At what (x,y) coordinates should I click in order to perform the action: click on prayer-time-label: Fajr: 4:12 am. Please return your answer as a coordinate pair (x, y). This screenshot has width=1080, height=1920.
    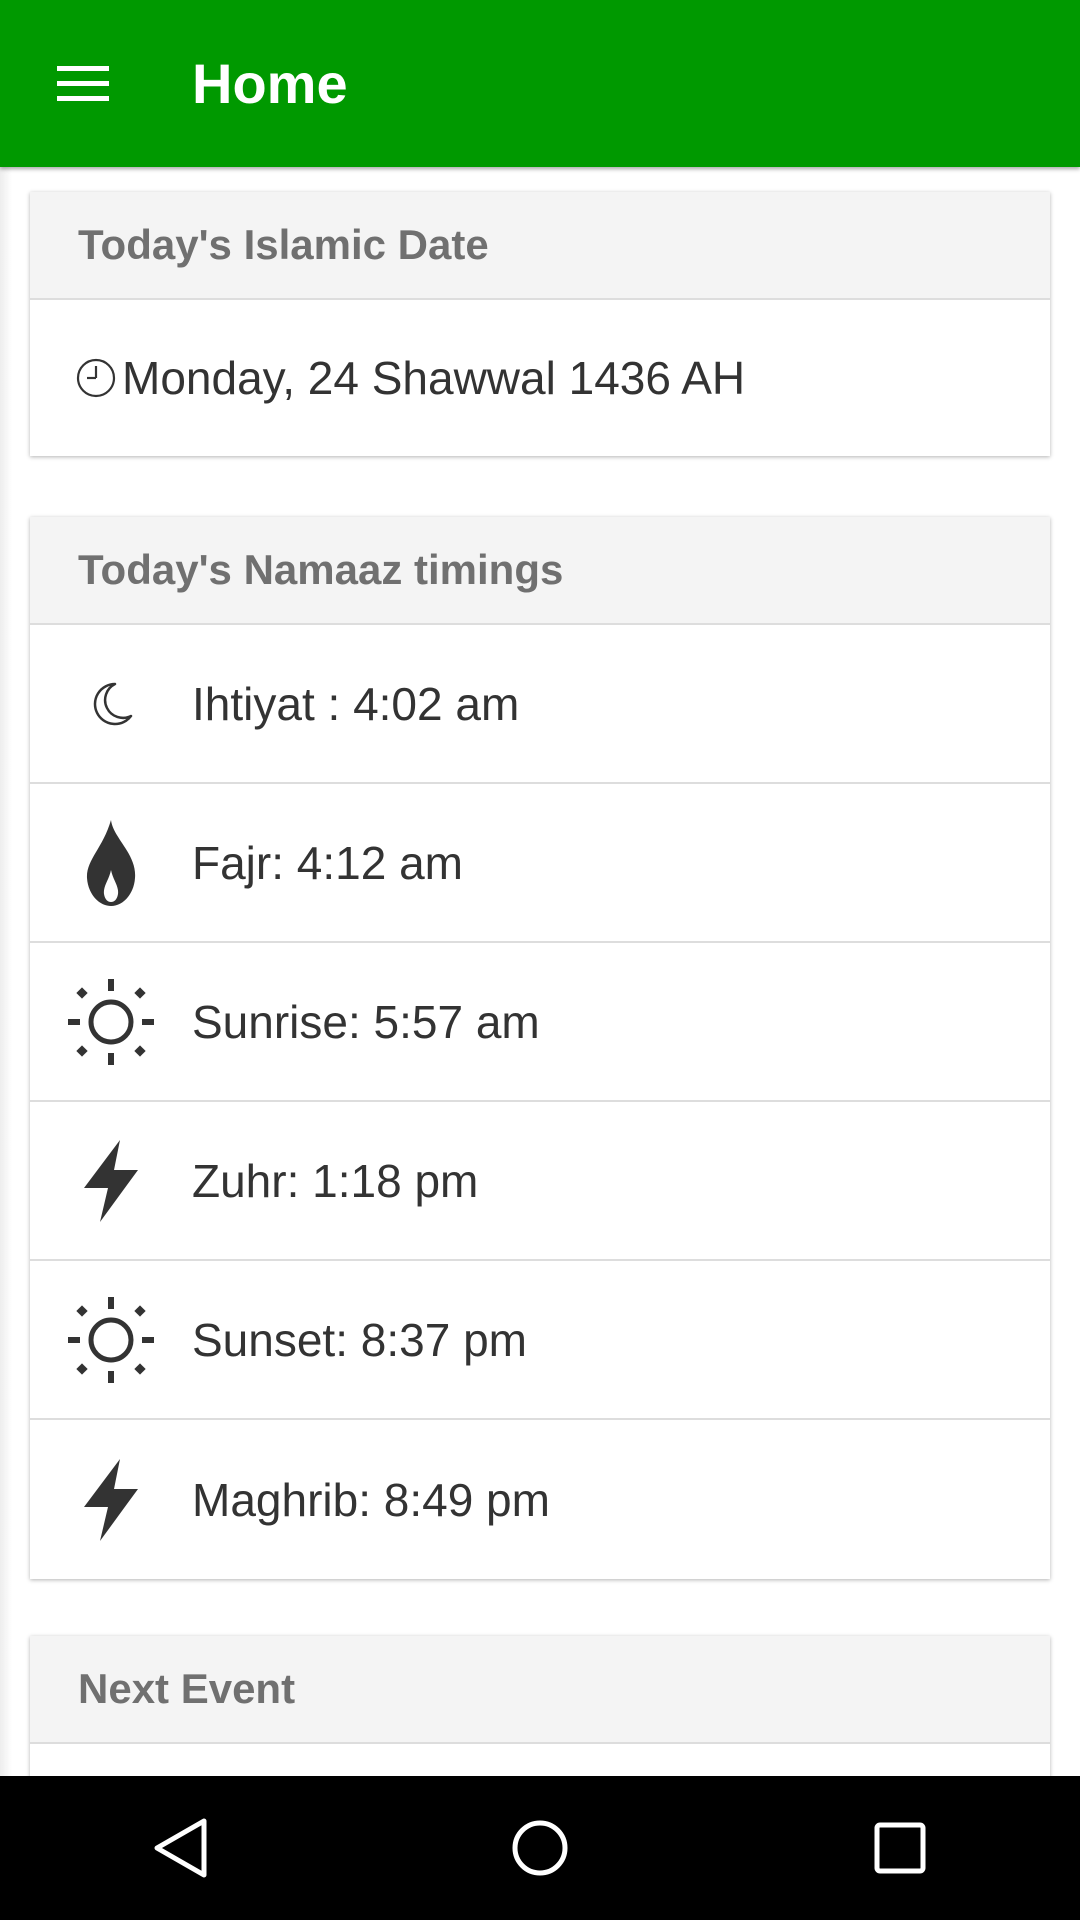
    Looking at the image, I should click on (327, 862).